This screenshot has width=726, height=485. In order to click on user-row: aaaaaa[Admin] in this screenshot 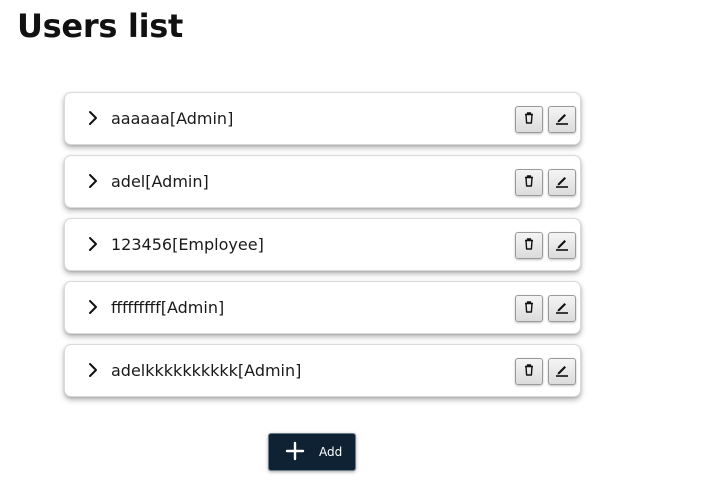, I will do `click(322, 118)`.